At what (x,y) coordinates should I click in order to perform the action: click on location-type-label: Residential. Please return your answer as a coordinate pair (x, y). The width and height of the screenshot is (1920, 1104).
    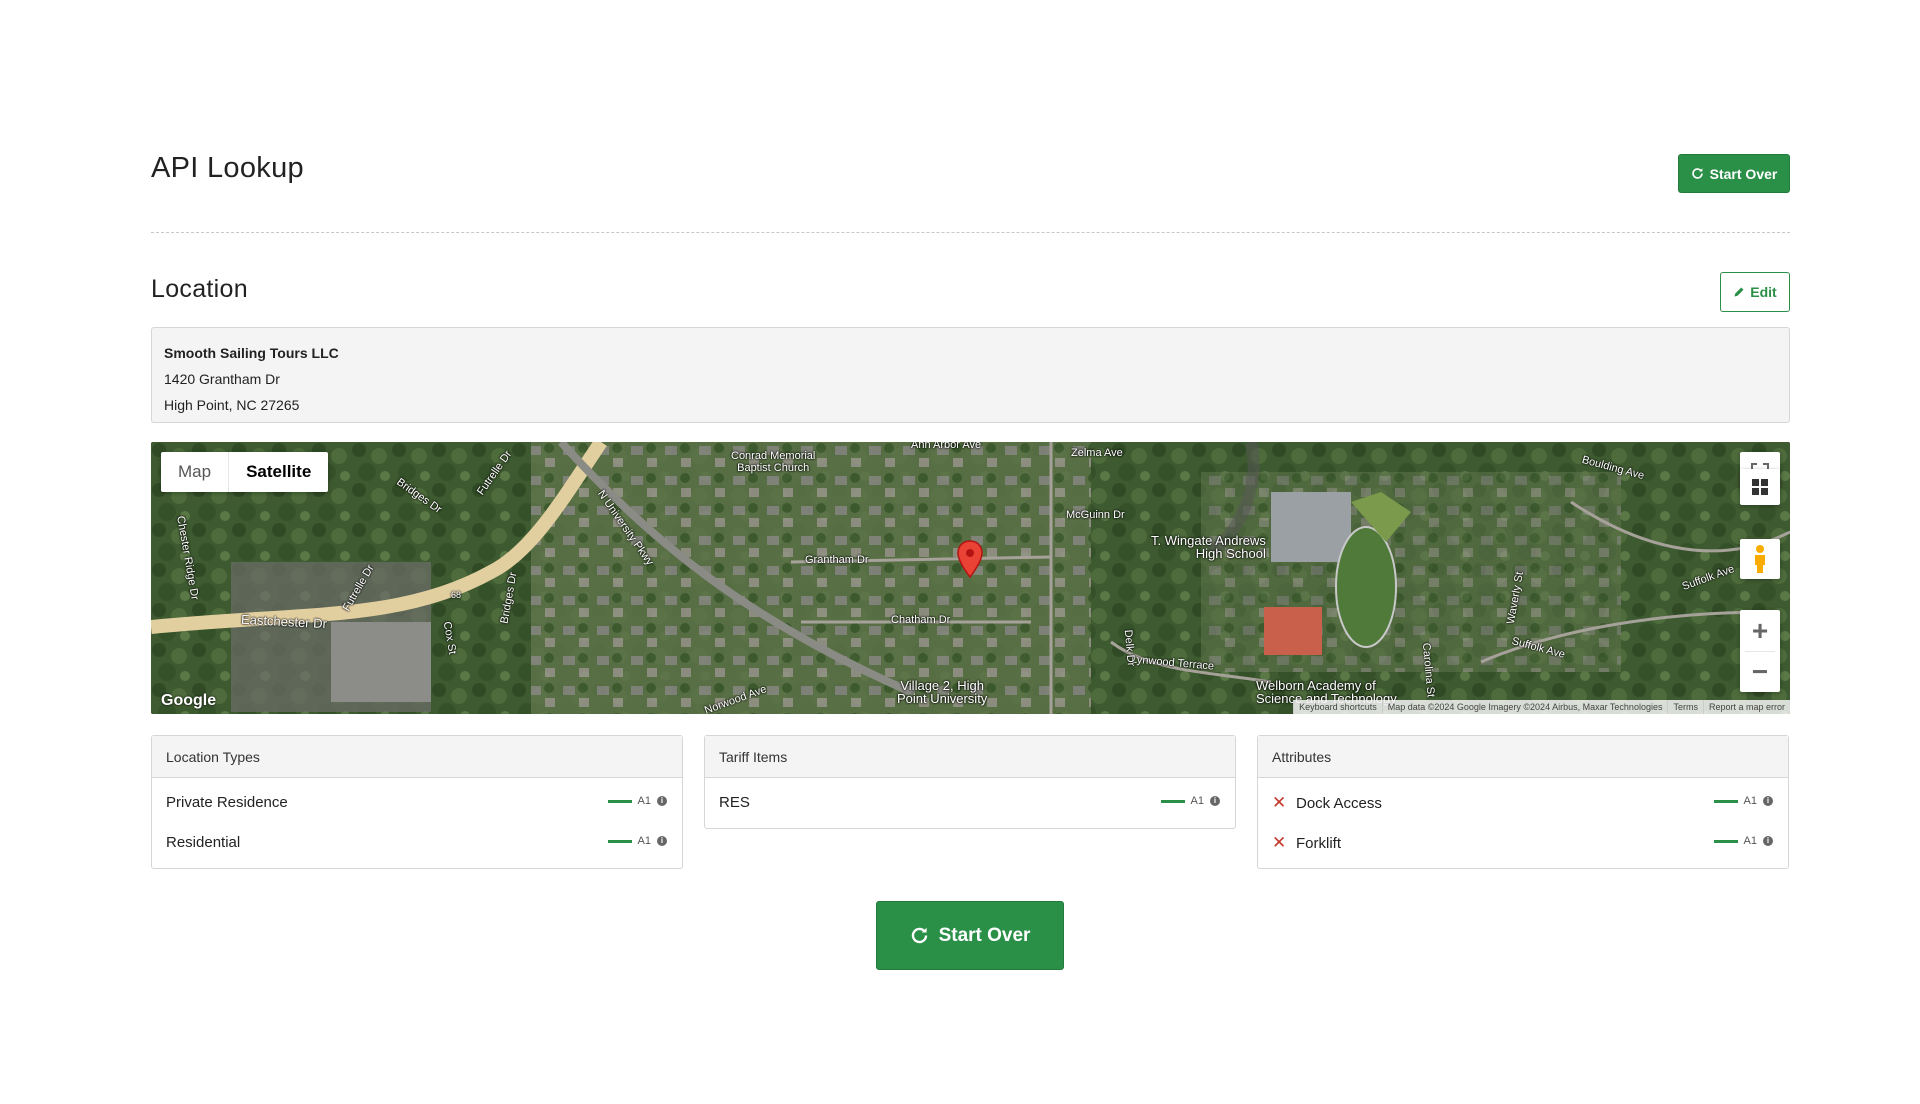
    Looking at the image, I should click on (203, 842).